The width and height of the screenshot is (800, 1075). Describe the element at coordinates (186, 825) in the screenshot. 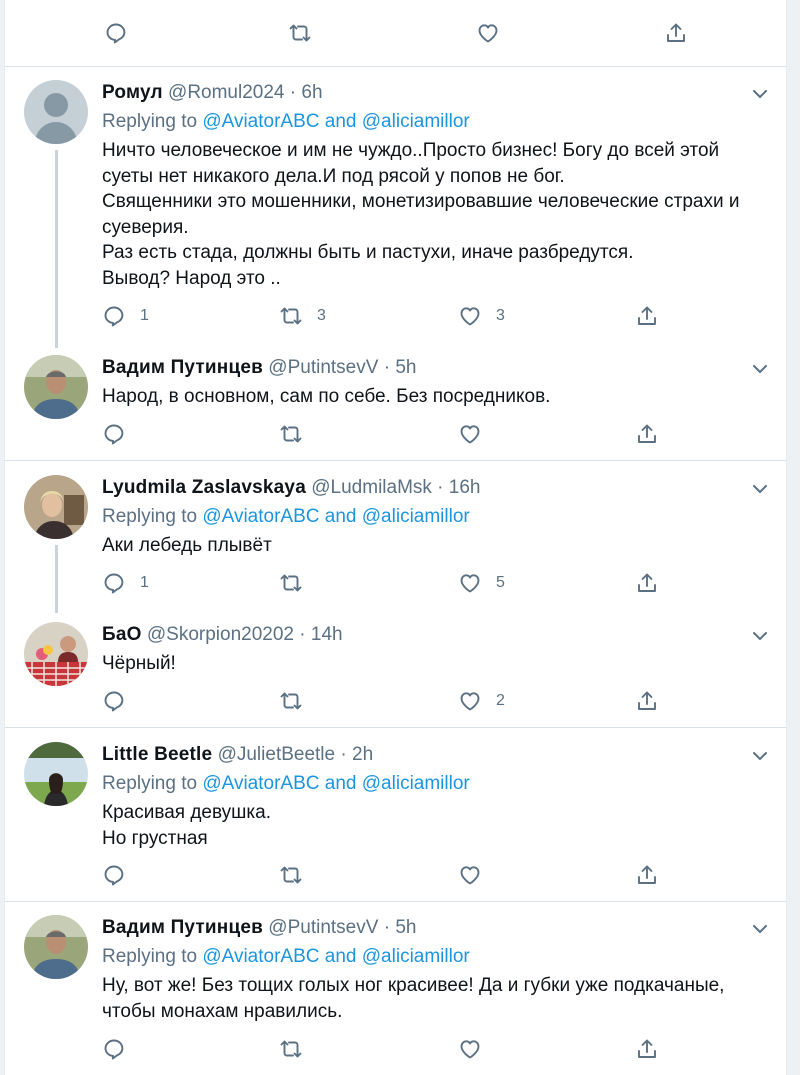

I see `tweet-text: Красивая девушка. Но грустная` at that location.